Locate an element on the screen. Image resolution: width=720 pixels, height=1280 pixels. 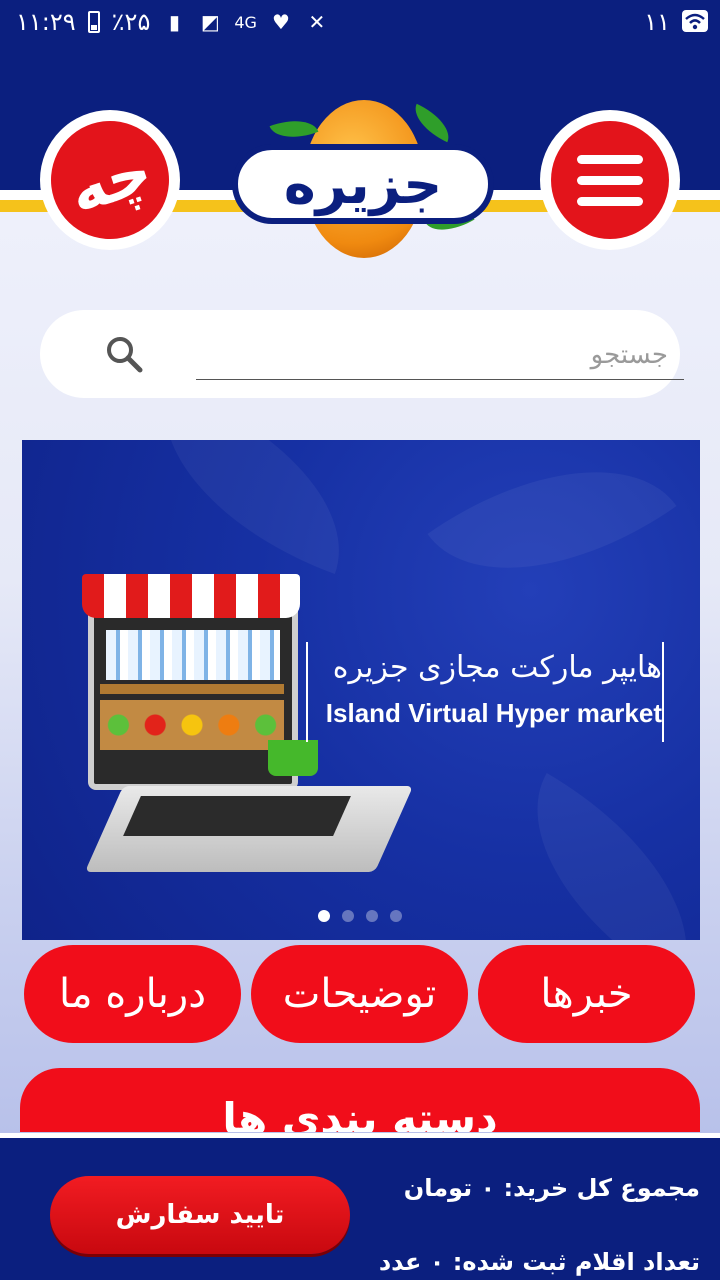
banner-title-fa: هایپر مارکت مجازی جزیره is located at coordinates (497, 667).